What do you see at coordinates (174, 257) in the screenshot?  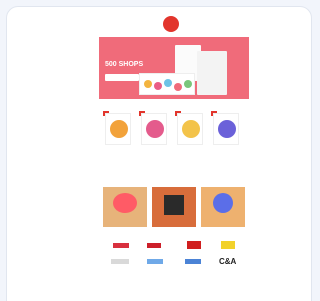 I see `brand-logos: C&A` at bounding box center [174, 257].